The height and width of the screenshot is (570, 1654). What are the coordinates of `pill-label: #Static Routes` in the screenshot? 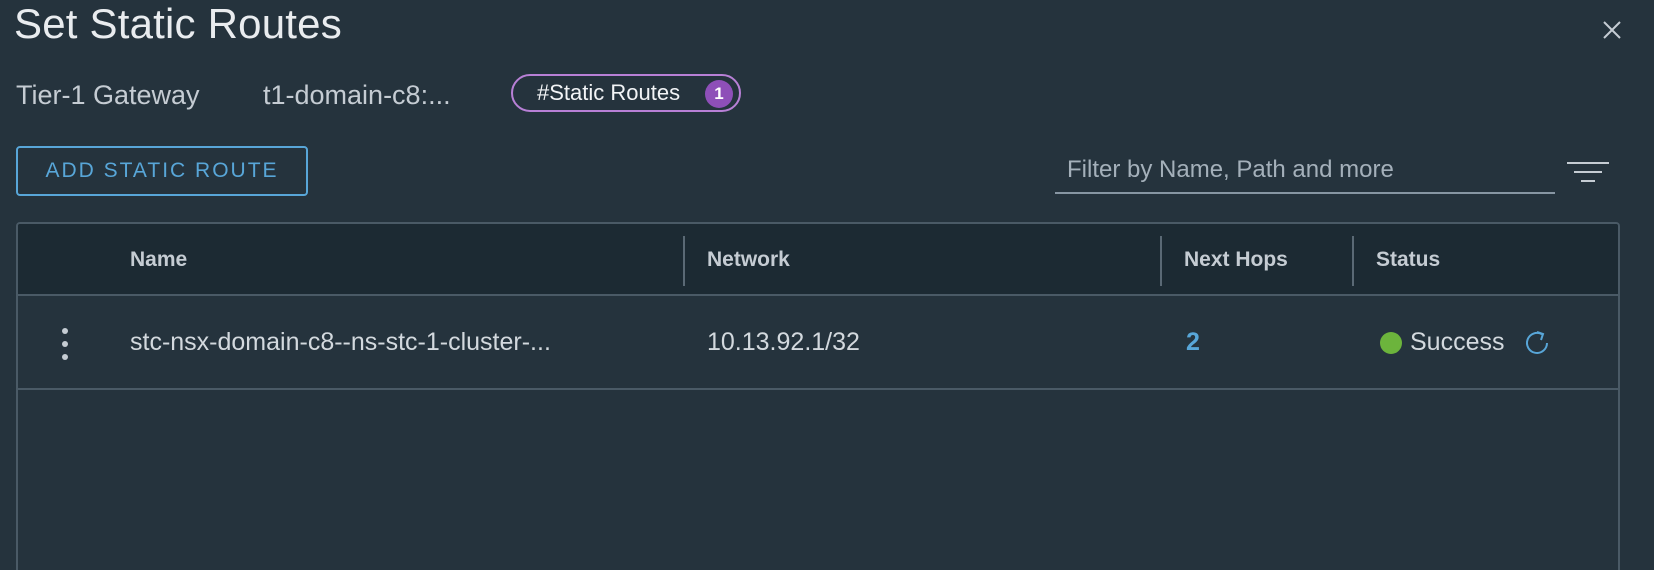 It's located at (609, 92).